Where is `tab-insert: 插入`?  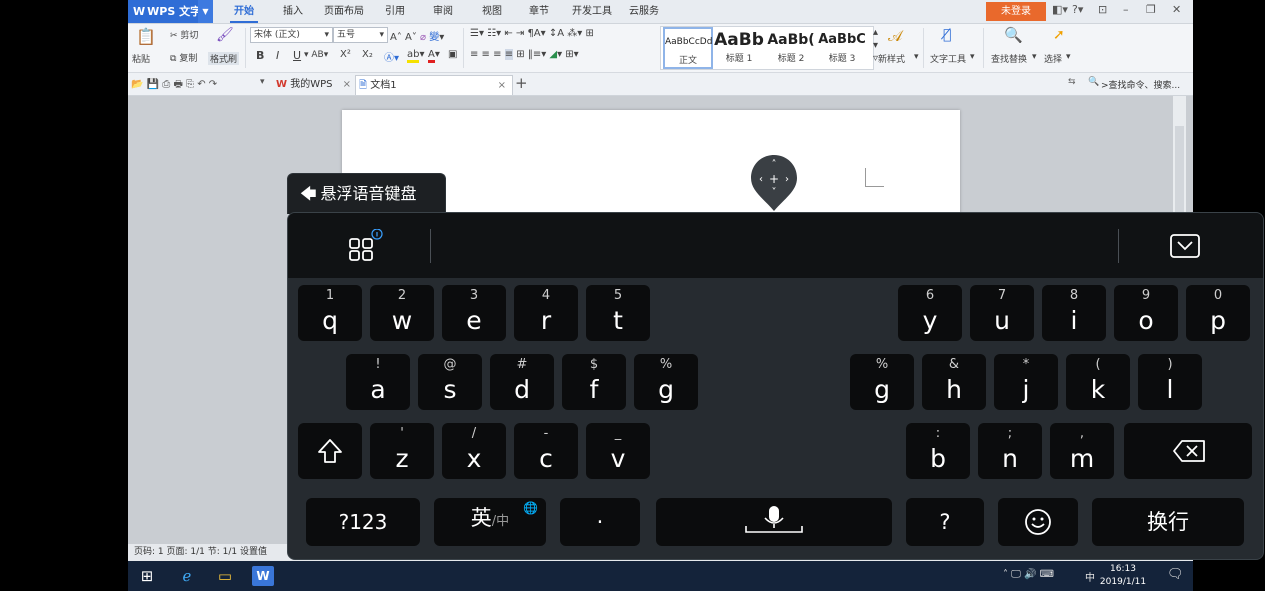
tab-insert: 插入 is located at coordinates (293, 11).